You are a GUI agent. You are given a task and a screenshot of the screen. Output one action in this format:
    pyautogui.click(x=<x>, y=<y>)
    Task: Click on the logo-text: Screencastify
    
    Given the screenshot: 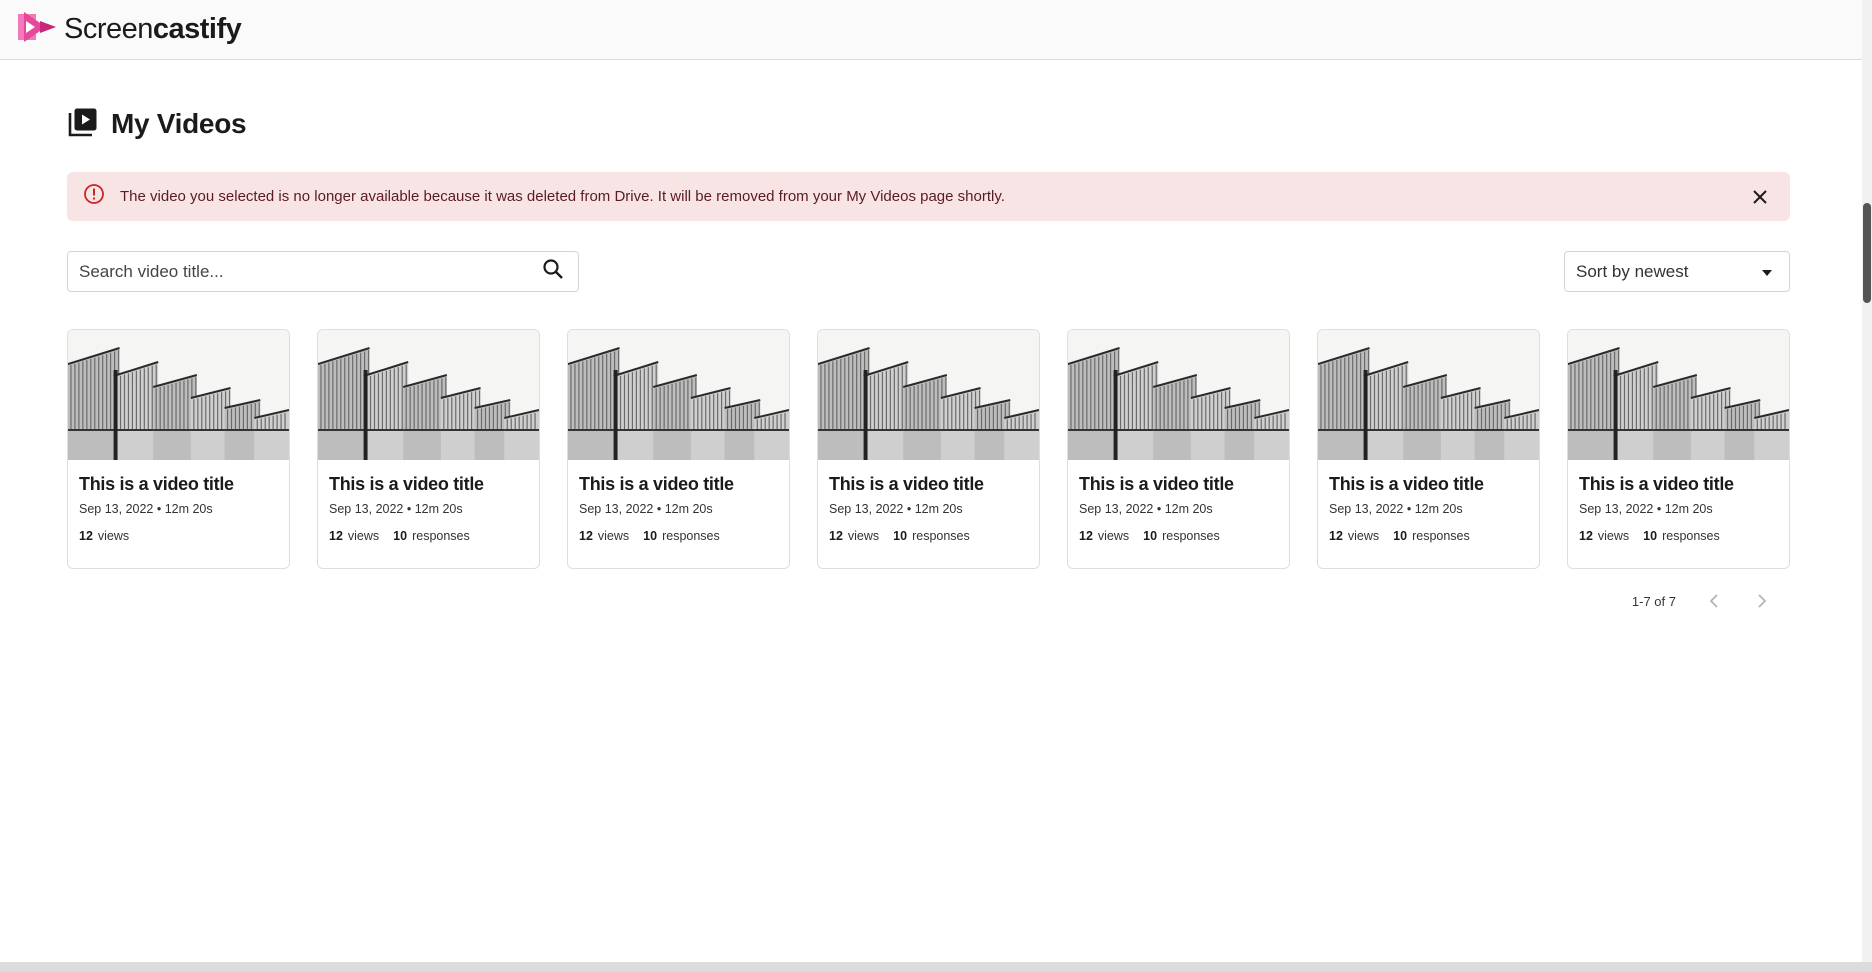 What is the action you would take?
    pyautogui.click(x=153, y=29)
    